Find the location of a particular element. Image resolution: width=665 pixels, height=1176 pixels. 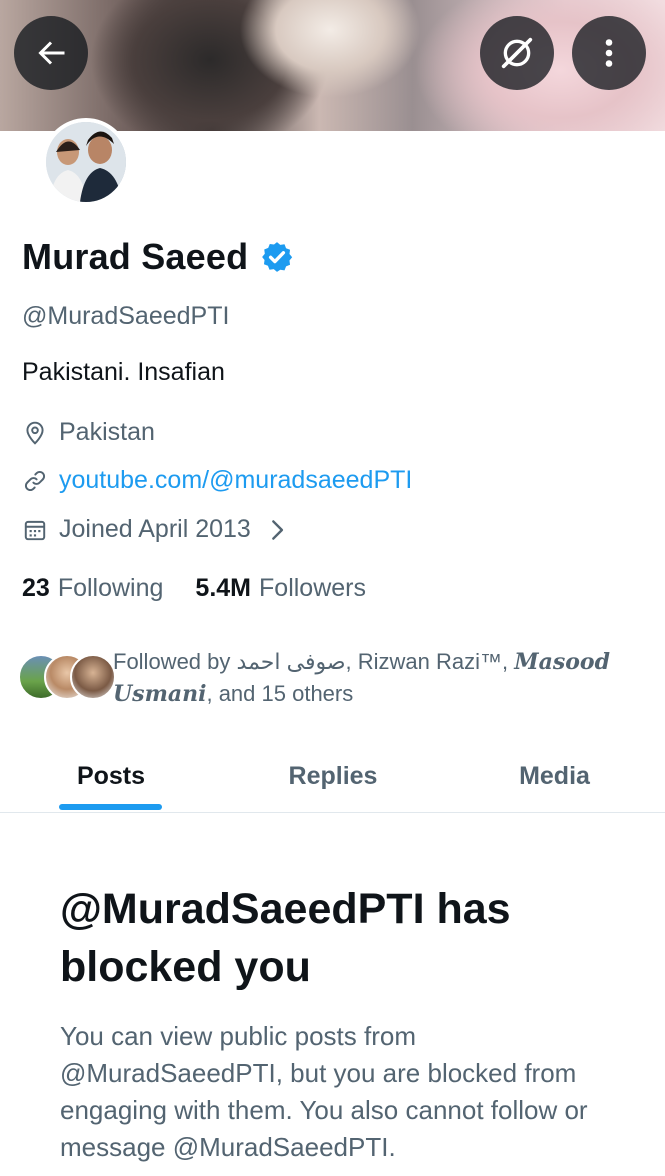

more-options-button is located at coordinates (609, 53).